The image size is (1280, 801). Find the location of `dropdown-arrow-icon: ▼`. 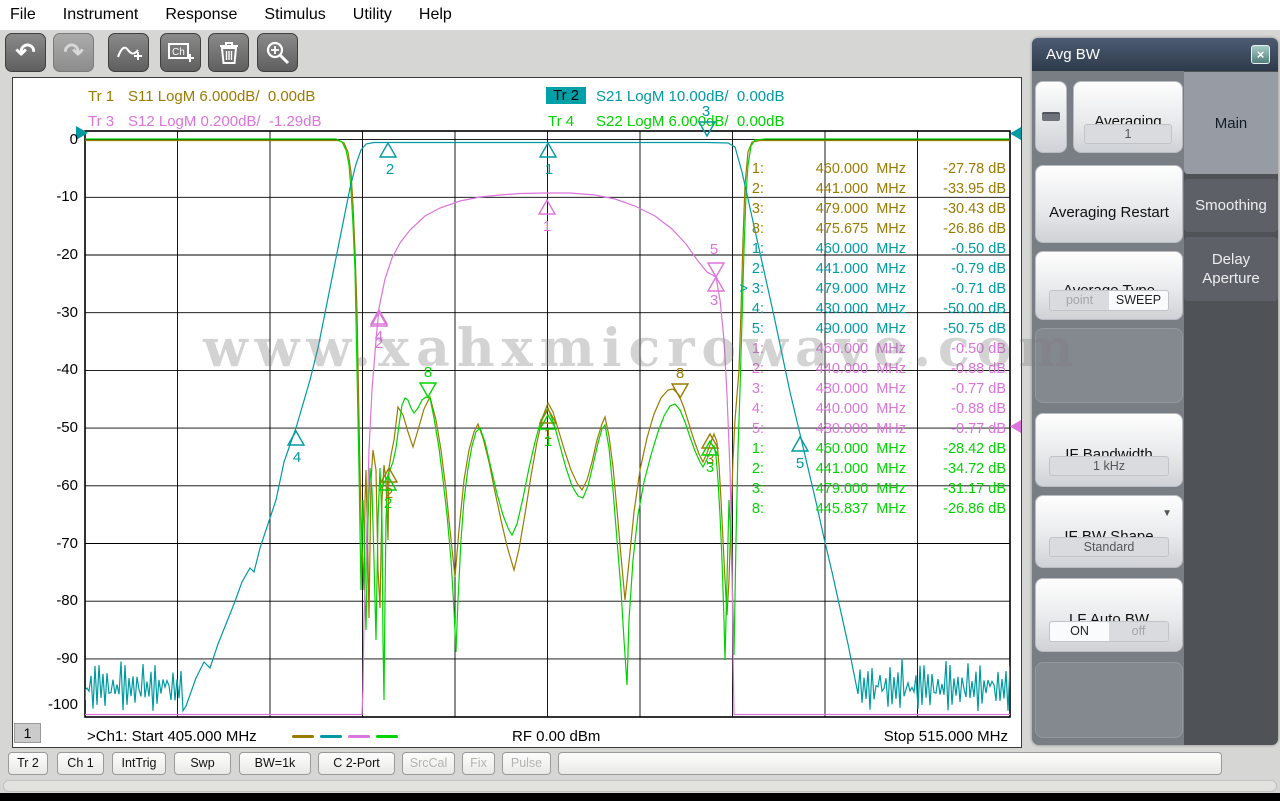

dropdown-arrow-icon: ▼ is located at coordinates (1167, 513).